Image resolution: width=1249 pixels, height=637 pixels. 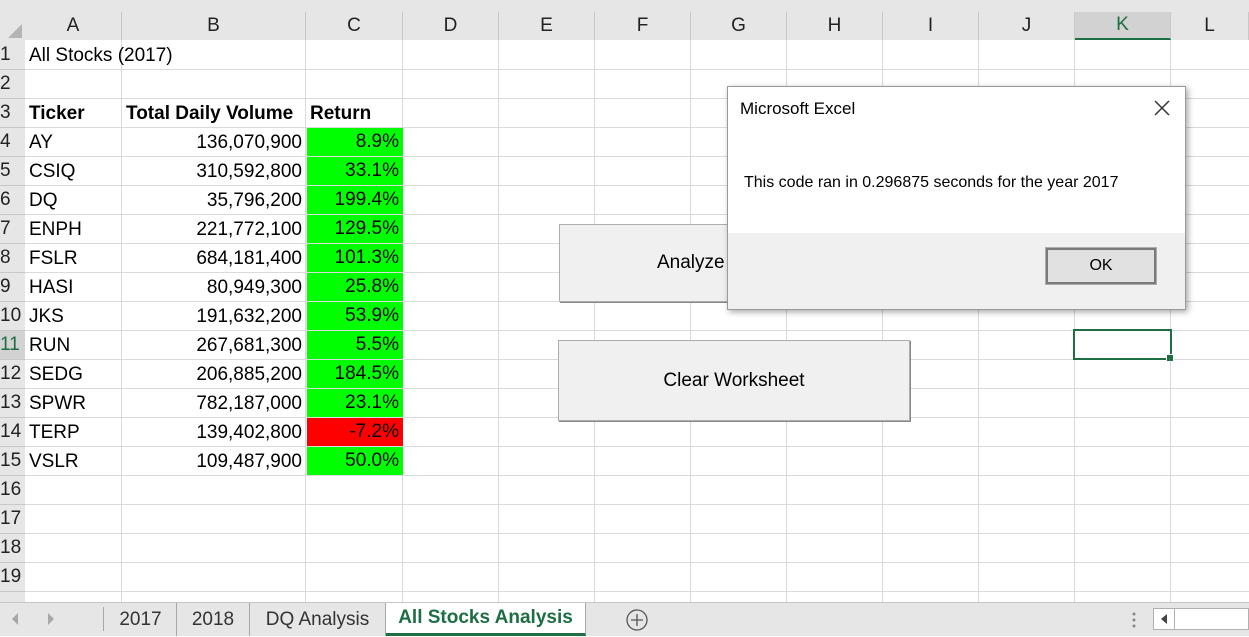 What do you see at coordinates (12, 171) in the screenshot?
I see `row-header-5: 5` at bounding box center [12, 171].